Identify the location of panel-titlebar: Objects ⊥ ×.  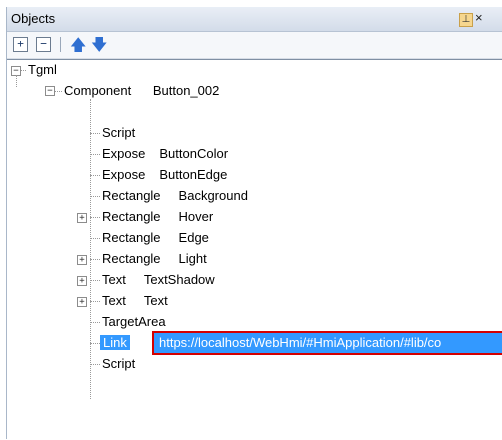
(254, 19).